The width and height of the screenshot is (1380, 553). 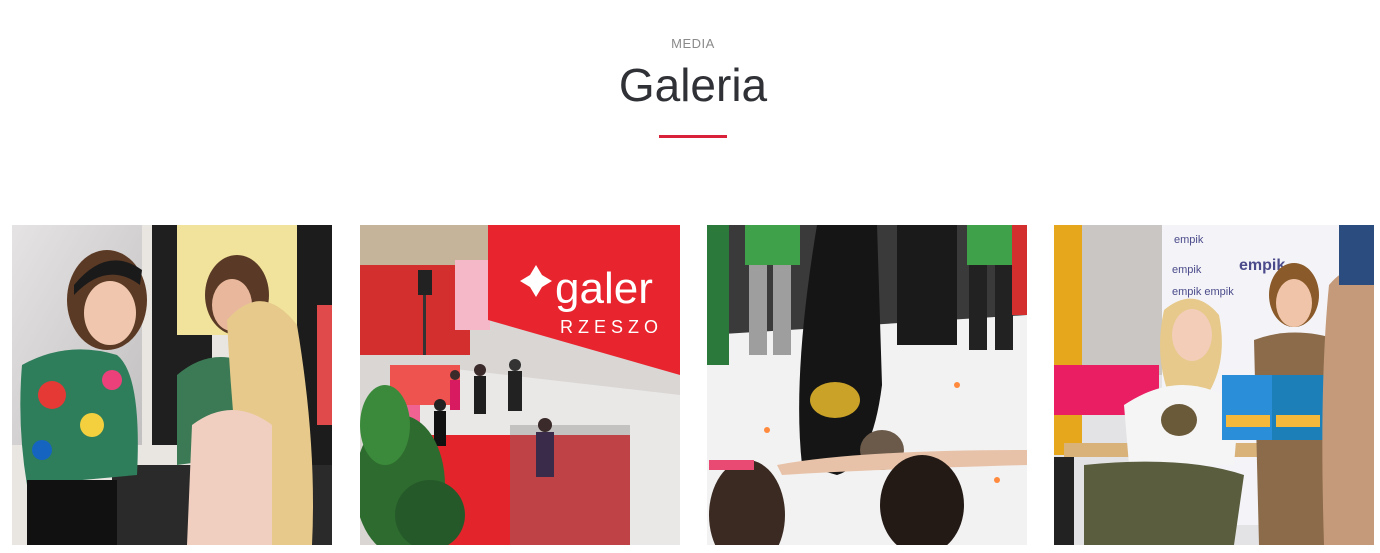 I want to click on gallery-item-book-signing: empik empik empik empik empik empik, so click(x=1214, y=385).